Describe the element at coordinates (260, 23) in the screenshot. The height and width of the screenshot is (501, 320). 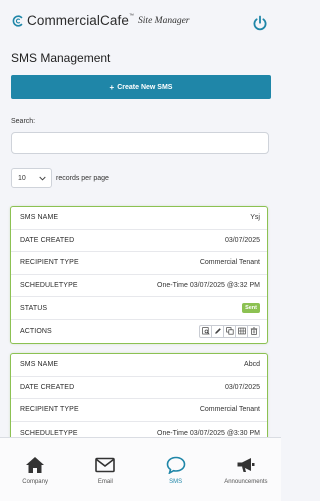
I see `power-icon` at that location.